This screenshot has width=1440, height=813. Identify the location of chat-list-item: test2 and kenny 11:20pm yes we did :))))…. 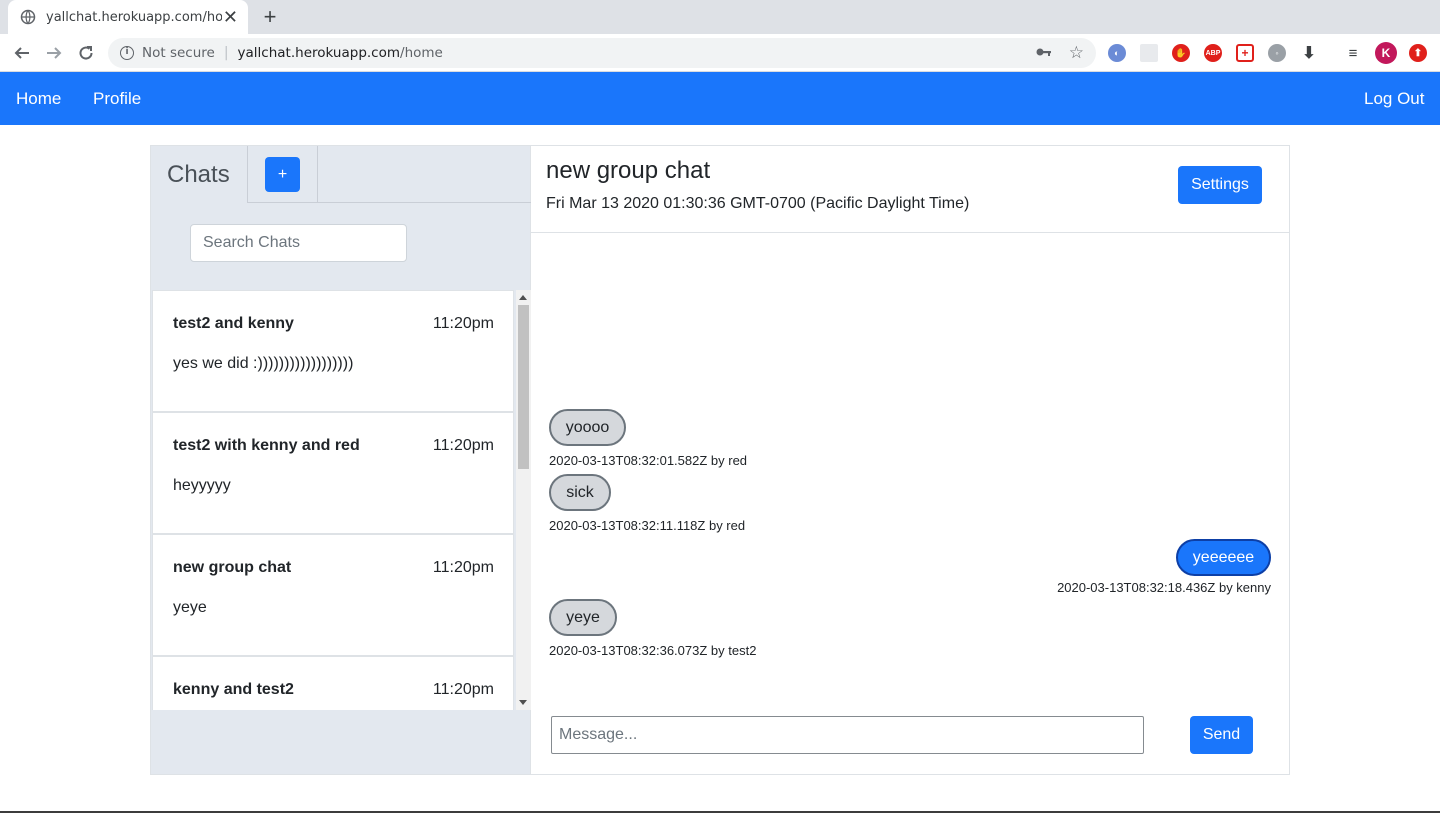
(333, 351).